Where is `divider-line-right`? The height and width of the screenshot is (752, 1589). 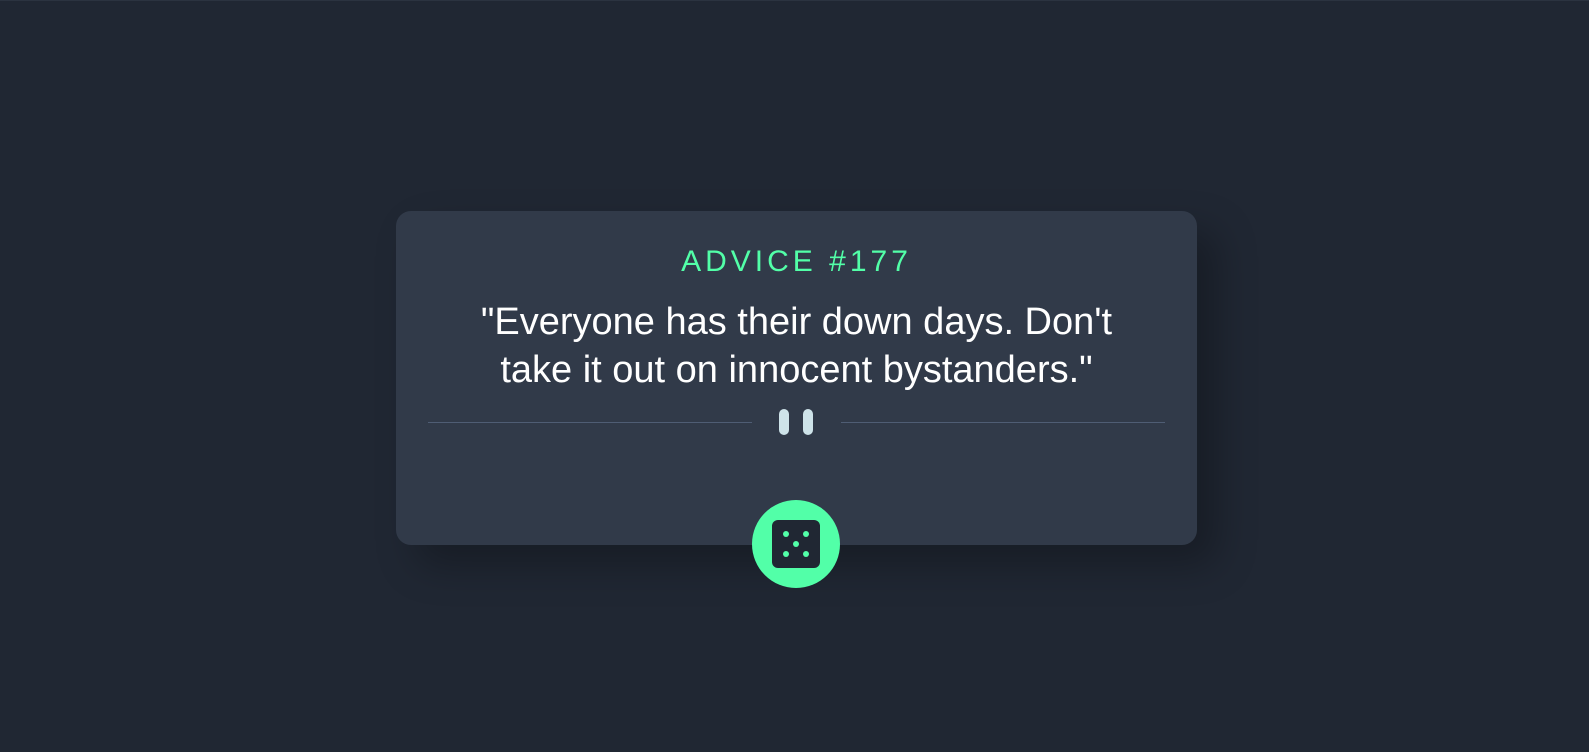
divider-line-right is located at coordinates (1003, 422).